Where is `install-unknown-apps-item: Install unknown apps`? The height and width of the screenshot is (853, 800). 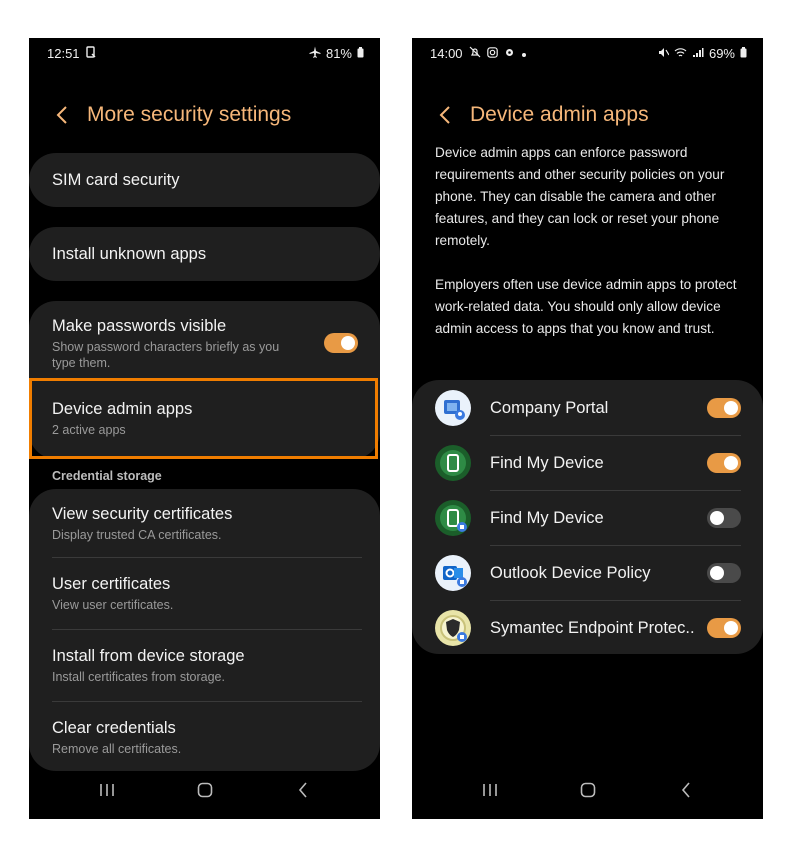 install-unknown-apps-item: Install unknown apps is located at coordinates (204, 254).